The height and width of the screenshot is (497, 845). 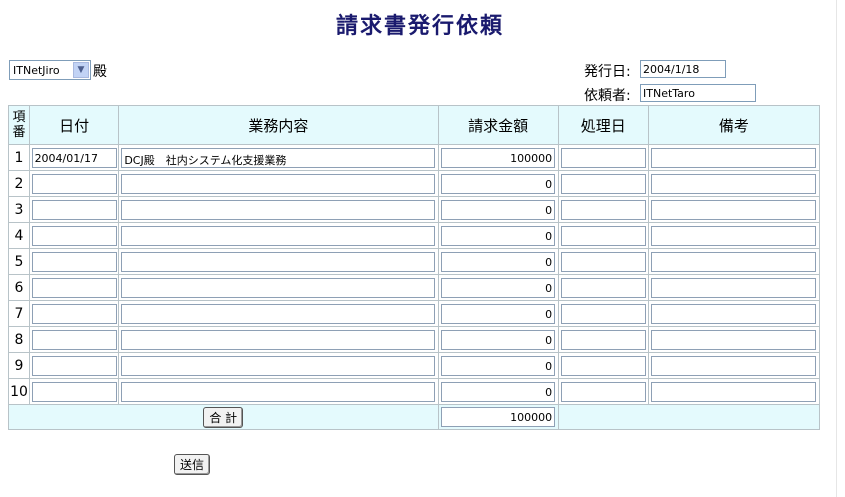 I want to click on chevron-down-icon: ▼, so click(x=81, y=70).